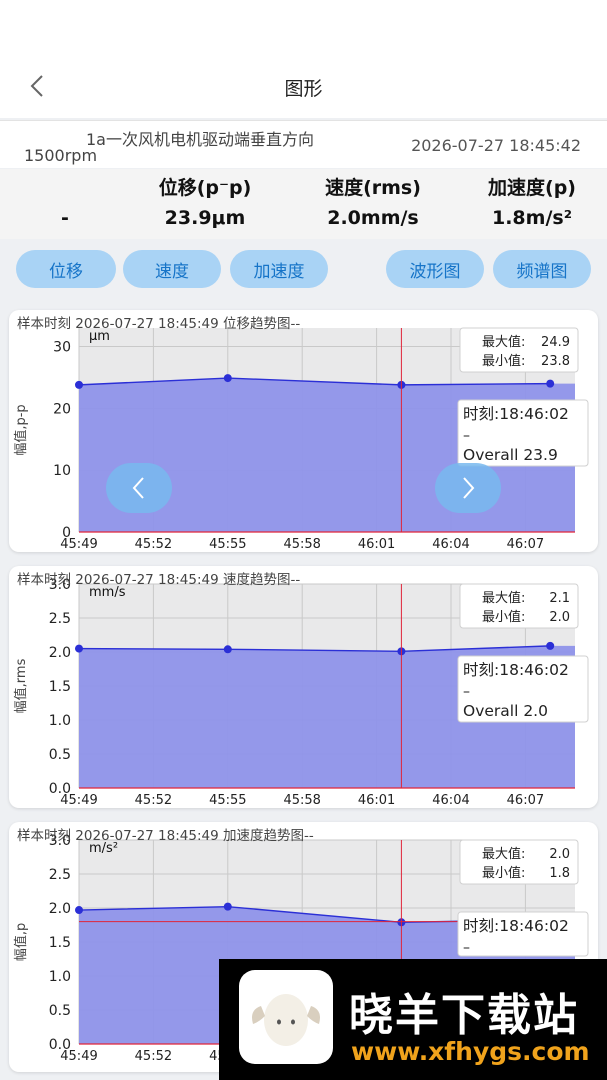 This screenshot has height=1080, width=607. Describe the element at coordinates (65, 218) in the screenshot. I see `metric-extra-value: -` at that location.